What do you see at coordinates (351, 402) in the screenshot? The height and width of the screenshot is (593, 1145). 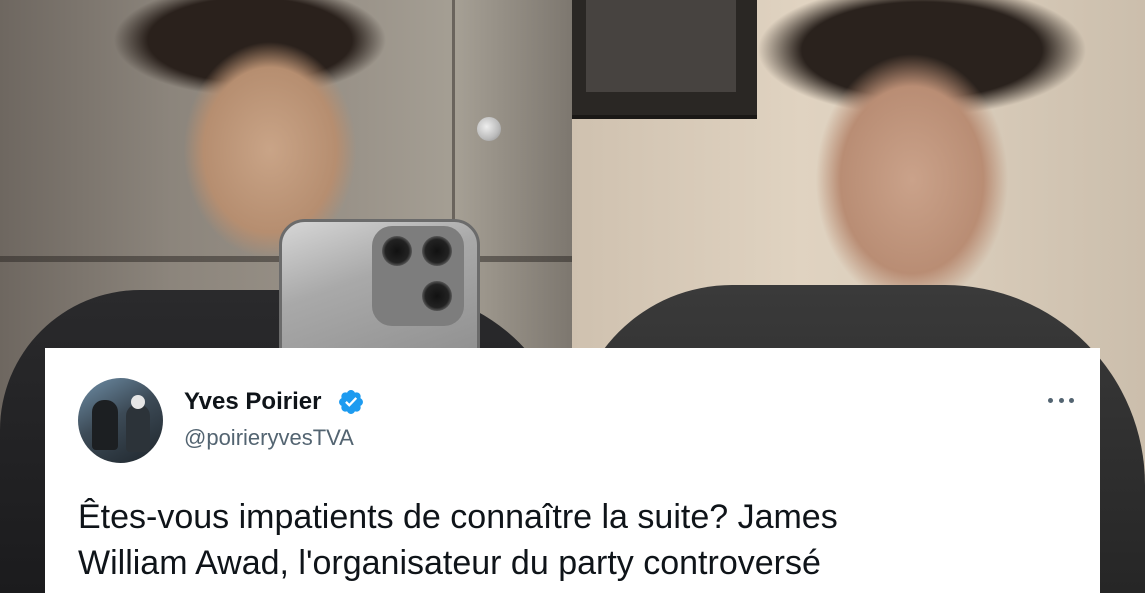 I see `verified-badge-icon` at bounding box center [351, 402].